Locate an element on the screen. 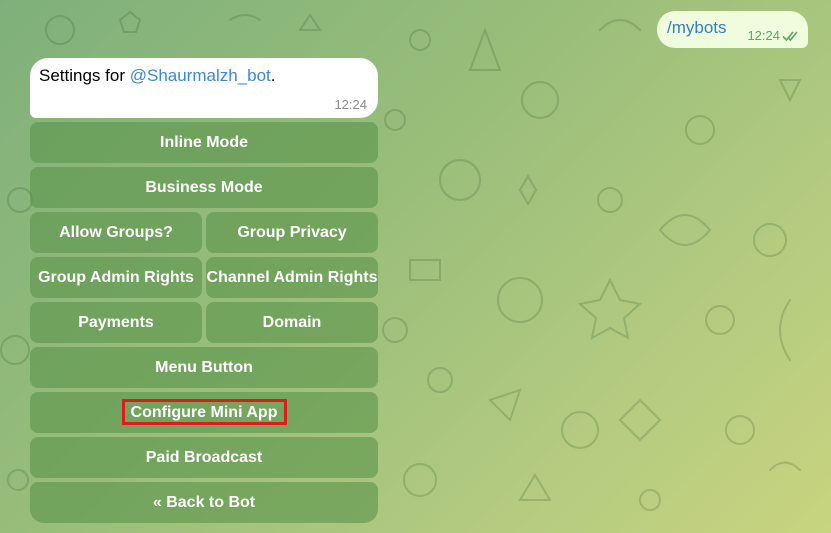  outgoing-message-meta: 12:24 is located at coordinates (773, 35).